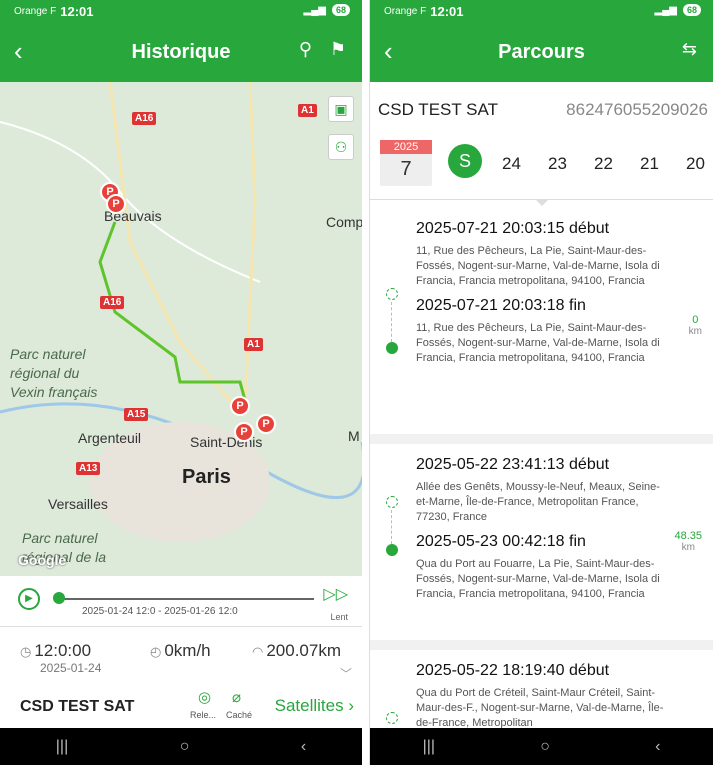 The image size is (713, 765). I want to click on time-range: 2025-01-24 12:0 - 2025-01-26 12:0, so click(160, 611).